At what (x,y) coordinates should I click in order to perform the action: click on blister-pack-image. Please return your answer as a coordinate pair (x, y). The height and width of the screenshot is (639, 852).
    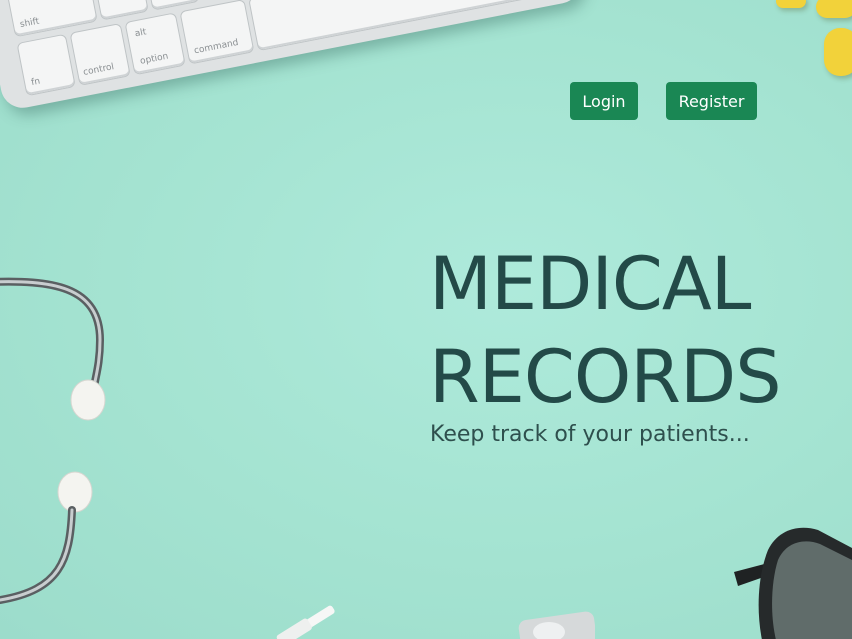
    Looking at the image, I should click on (556, 625).